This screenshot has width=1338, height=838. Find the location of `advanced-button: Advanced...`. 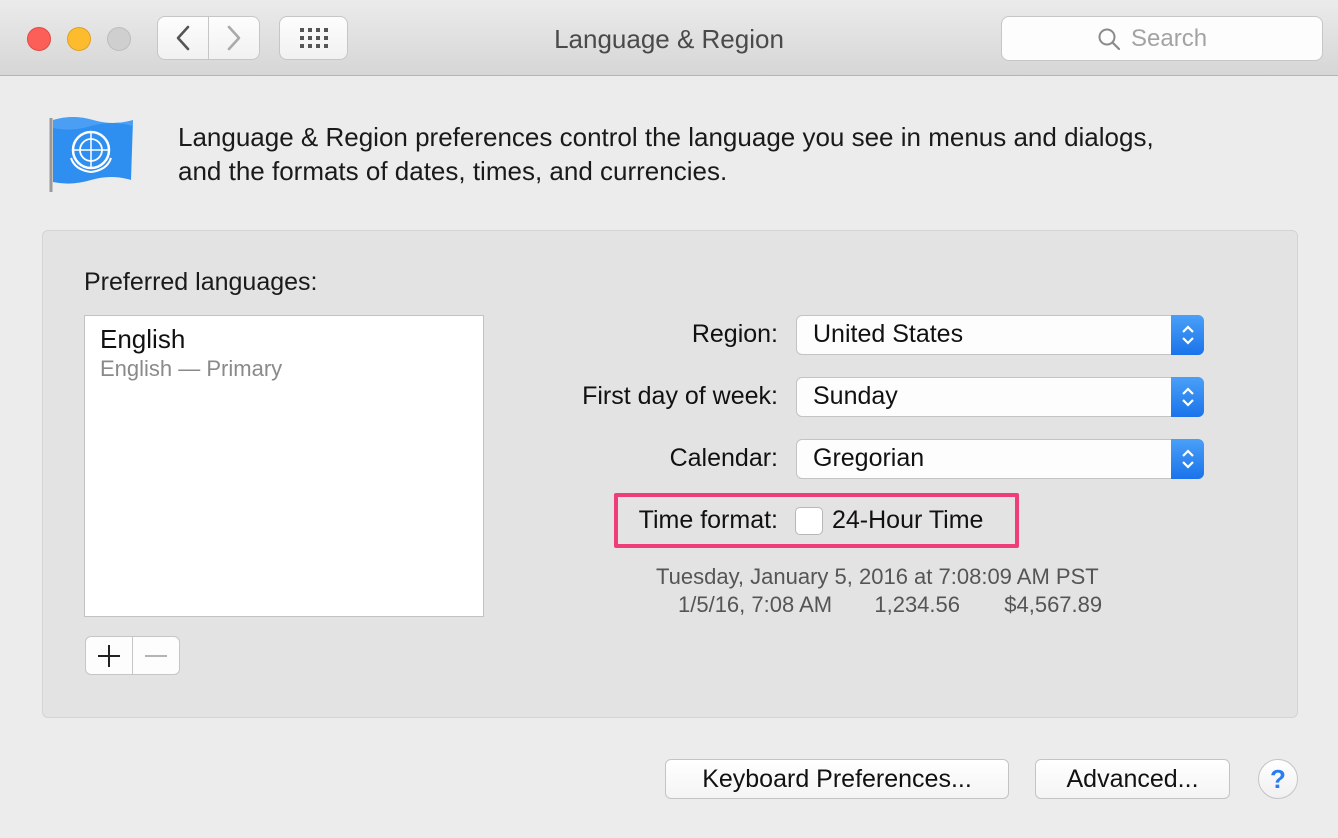

advanced-button: Advanced... is located at coordinates (1132, 779).